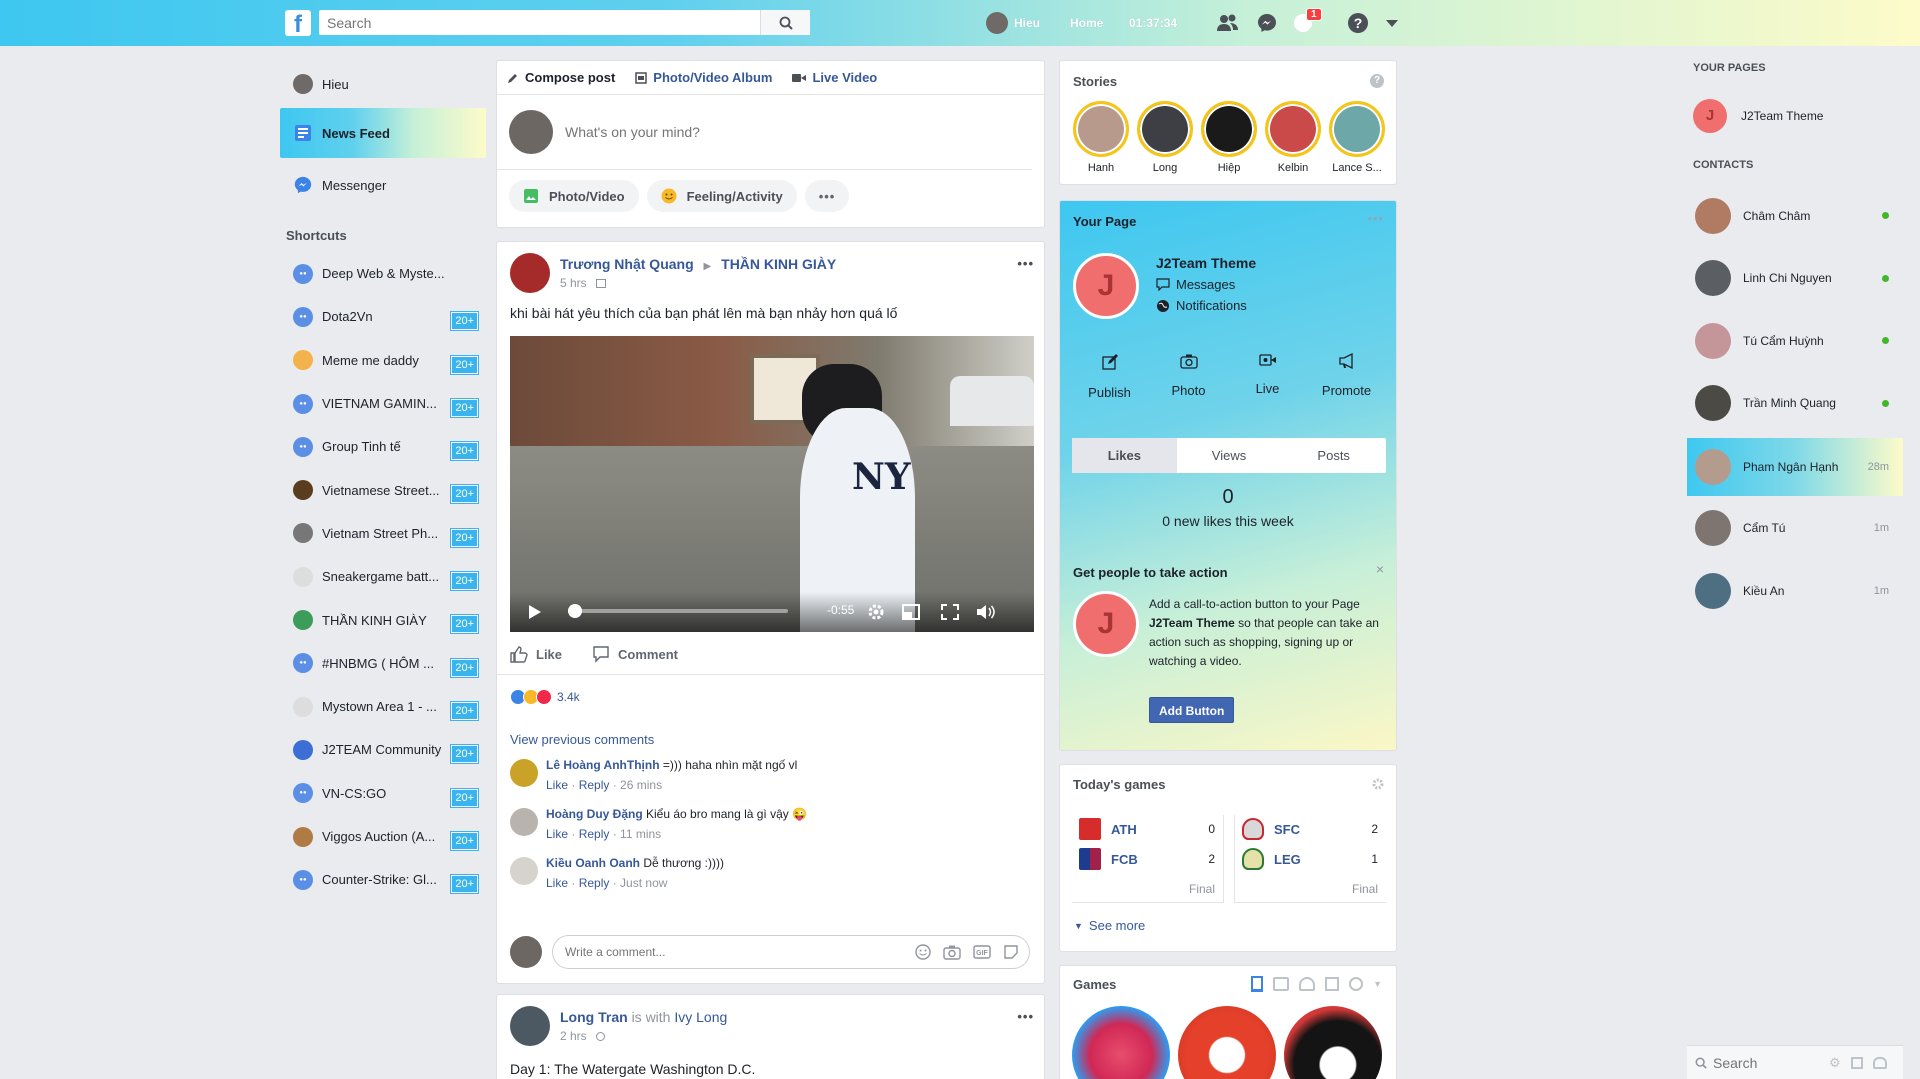 The height and width of the screenshot is (1079, 1920). Describe the element at coordinates (1306, 21) in the screenshot. I see `notifications-icon: 1` at that location.